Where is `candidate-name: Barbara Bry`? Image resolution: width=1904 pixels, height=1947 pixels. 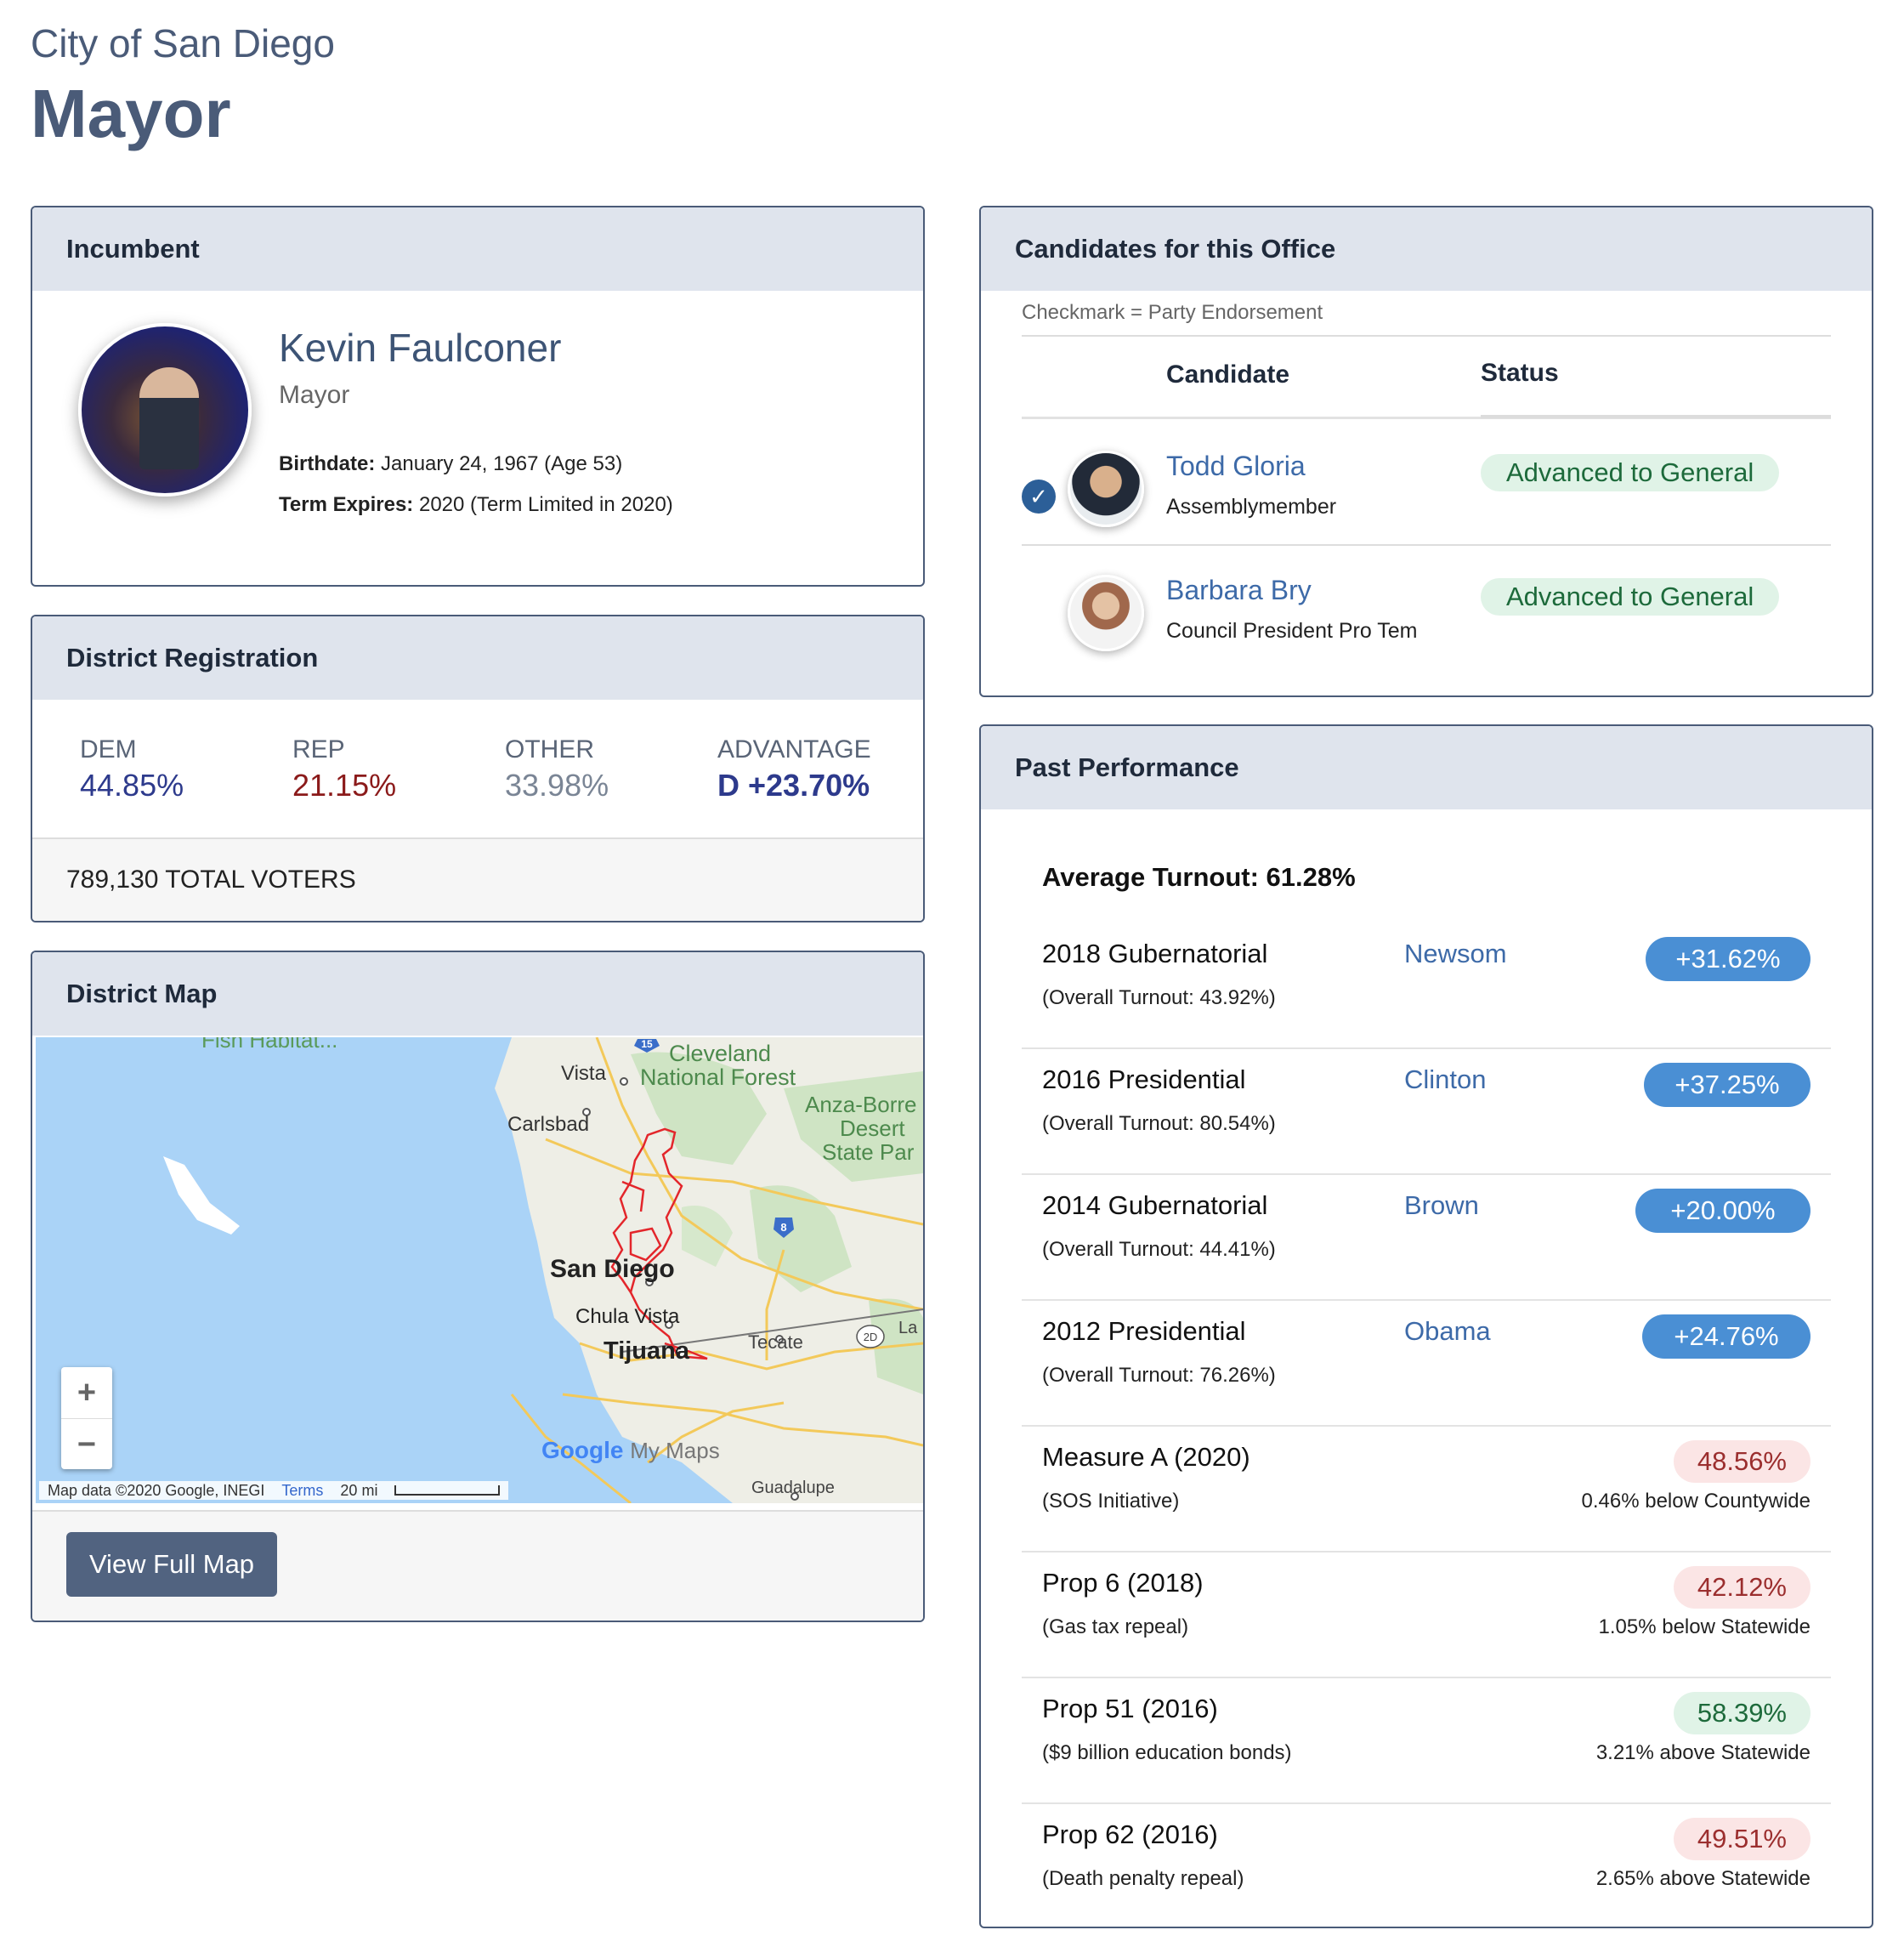 candidate-name: Barbara Bry is located at coordinates (1239, 590).